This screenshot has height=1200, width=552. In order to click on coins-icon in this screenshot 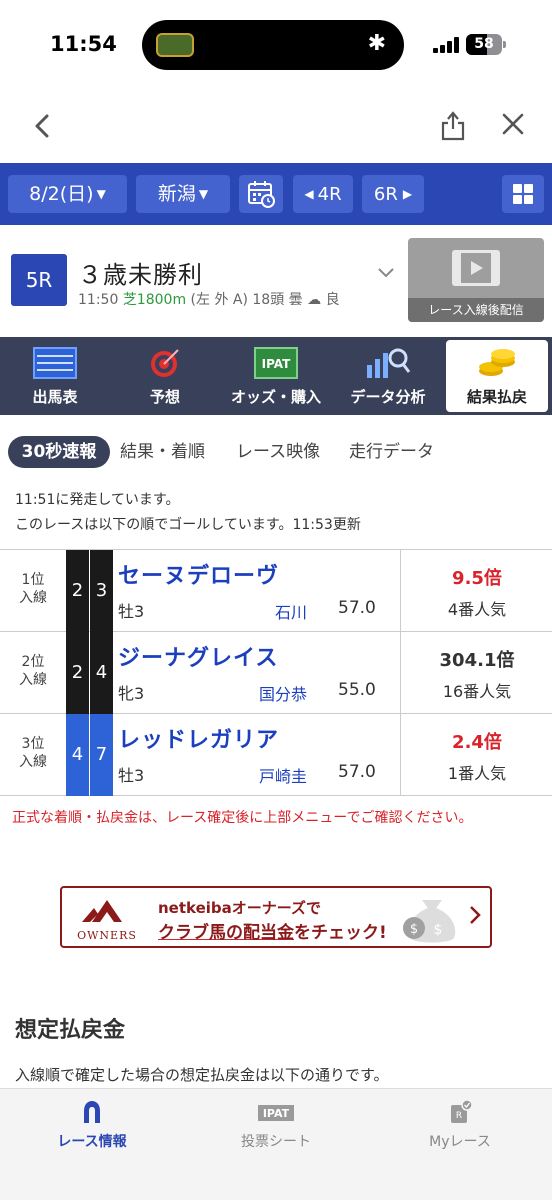, I will do `click(497, 362)`.